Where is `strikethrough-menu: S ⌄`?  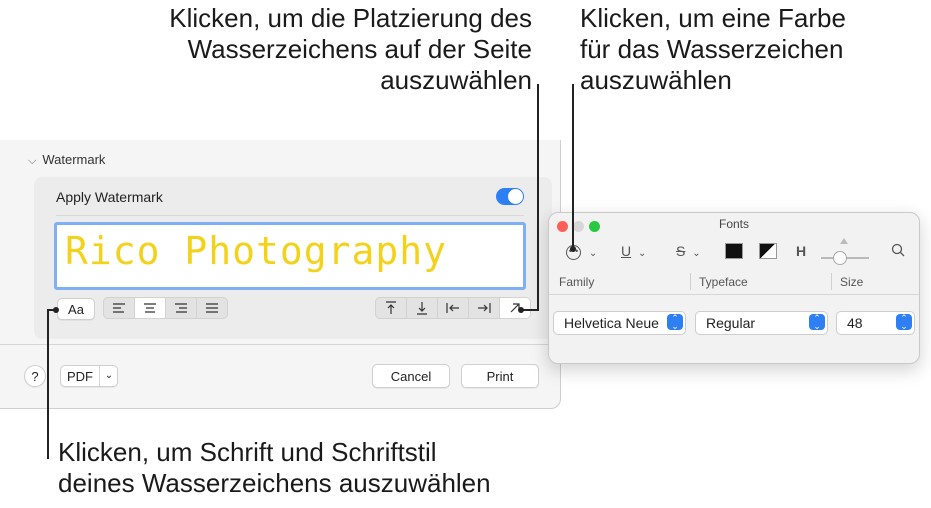 strikethrough-menu: S ⌄ is located at coordinates (688, 251).